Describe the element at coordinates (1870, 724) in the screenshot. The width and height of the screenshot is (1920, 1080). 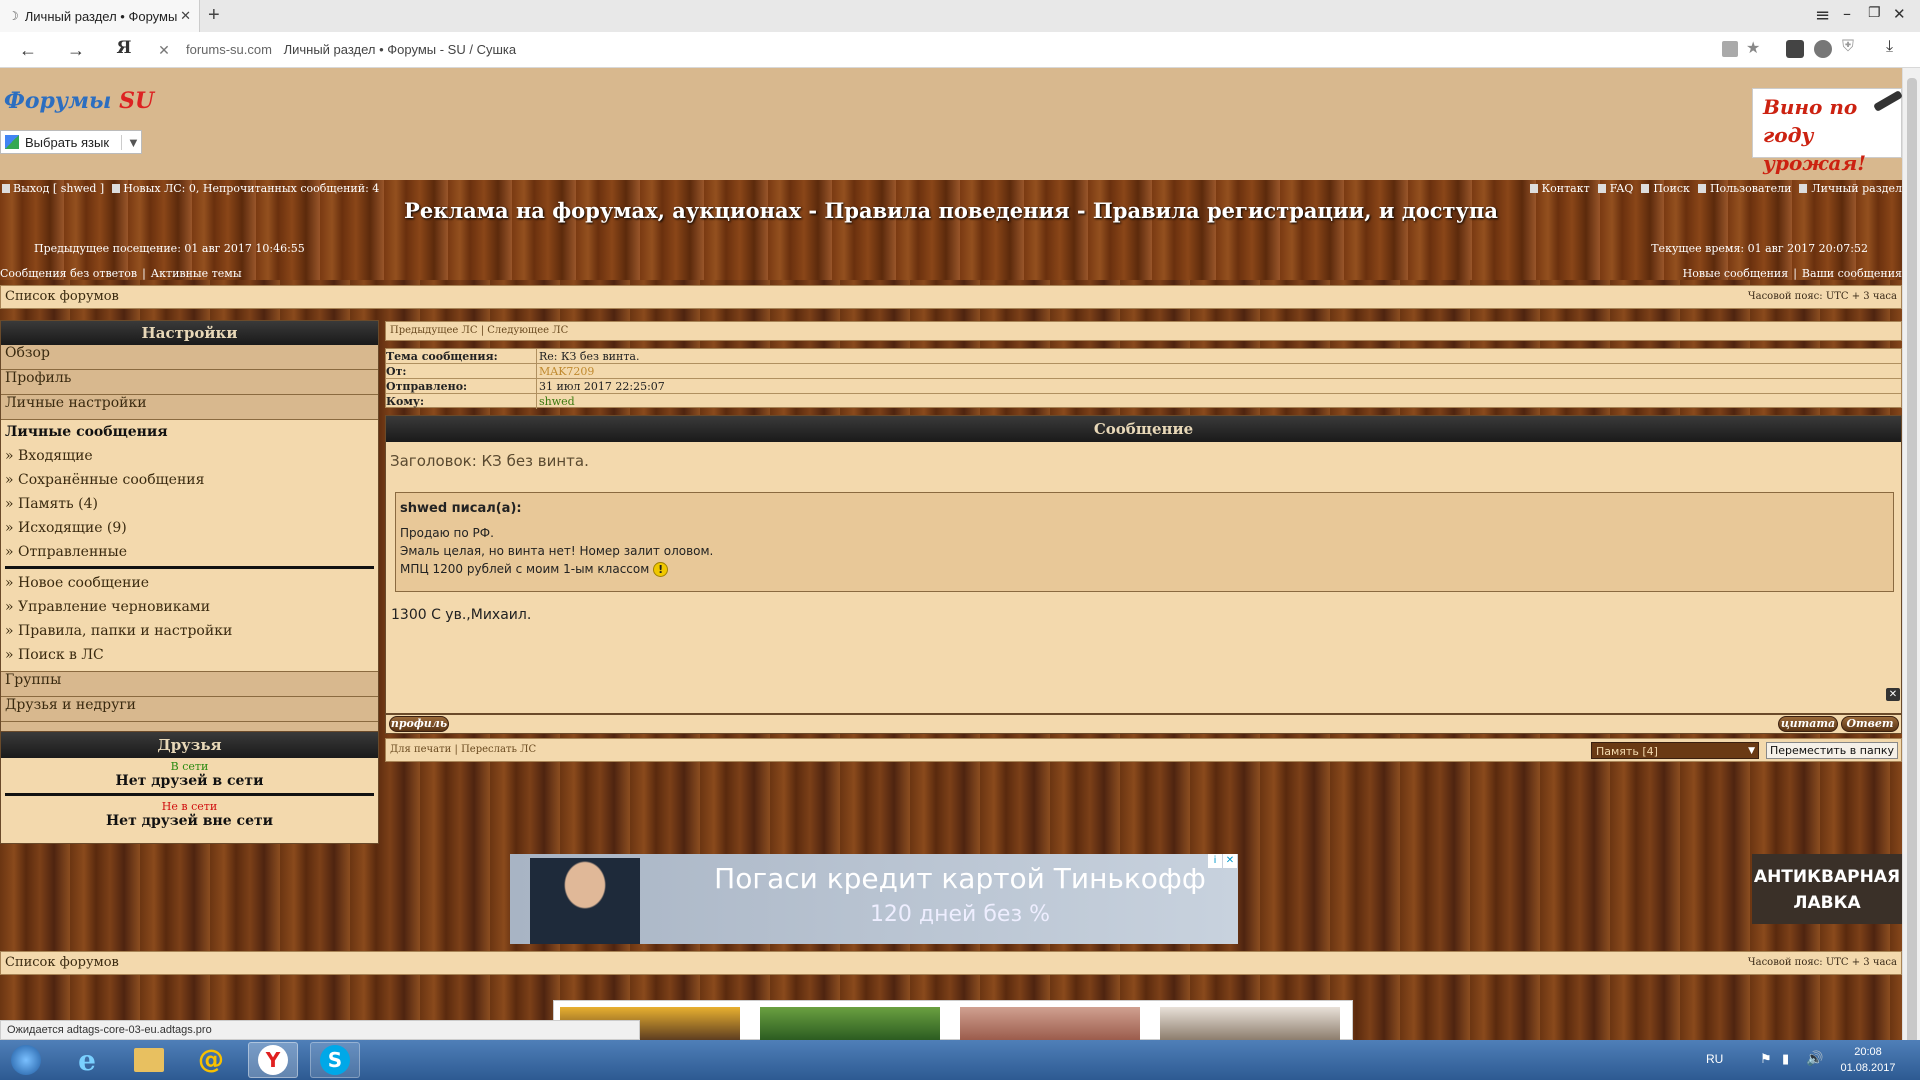
I see `reply-button: Ответ` at that location.